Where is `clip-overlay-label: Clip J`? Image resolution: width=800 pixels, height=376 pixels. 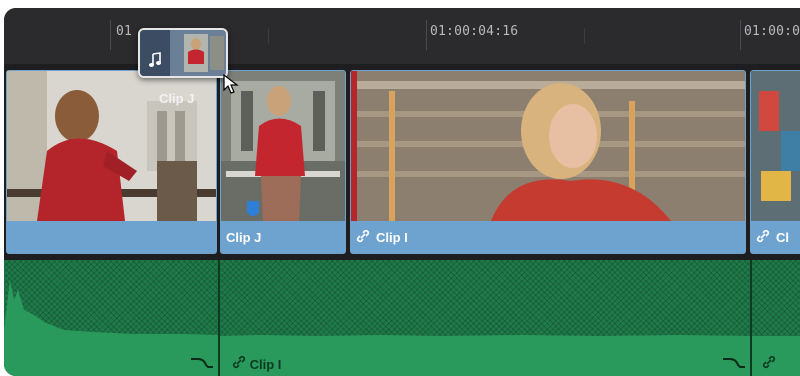
clip-overlay-label: Clip J is located at coordinates (177, 98).